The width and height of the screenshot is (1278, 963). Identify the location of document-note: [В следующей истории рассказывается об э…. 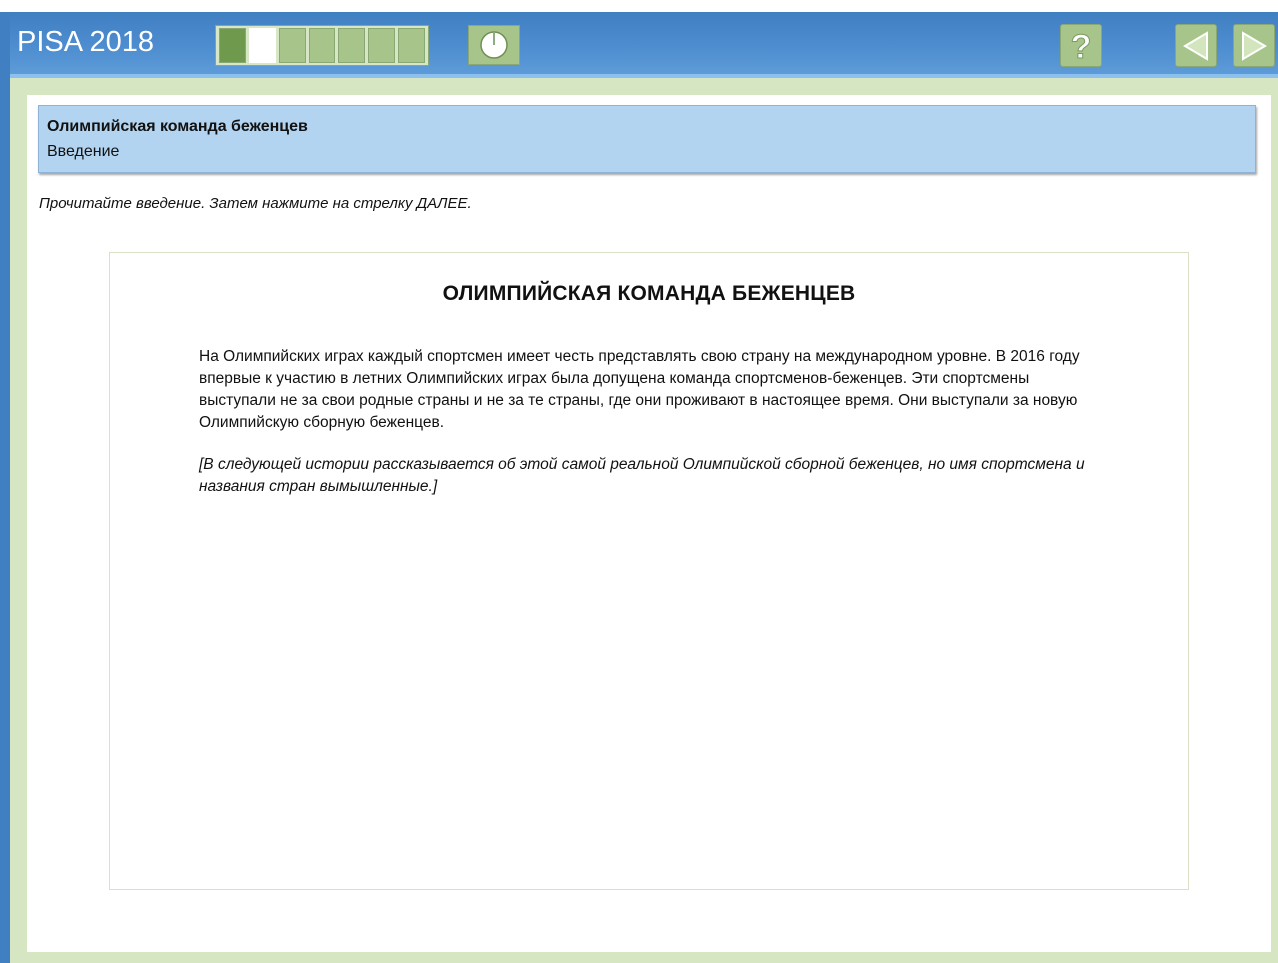
(642, 475).